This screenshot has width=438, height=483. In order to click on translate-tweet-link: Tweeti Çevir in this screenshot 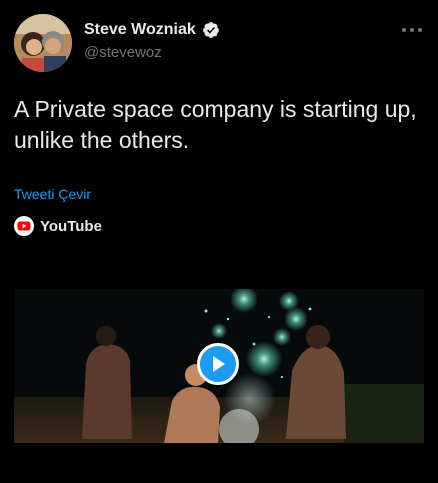, I will do `click(52, 194)`.